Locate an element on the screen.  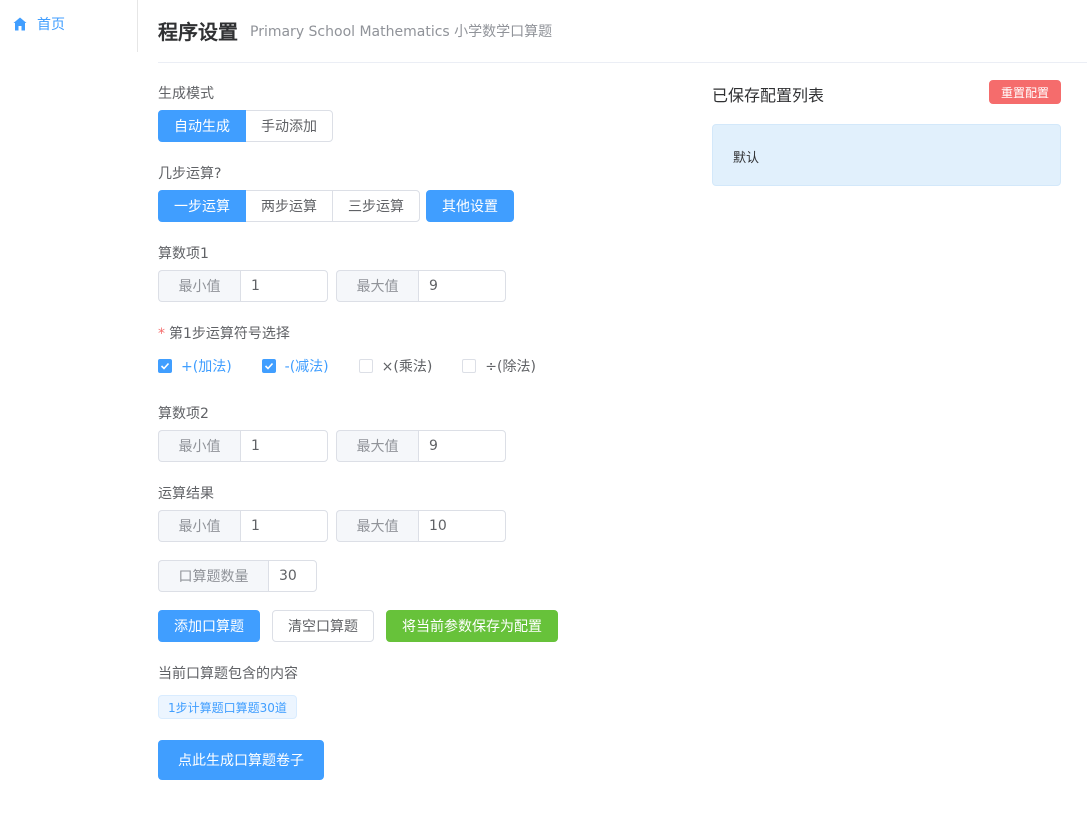
steps-one-button: 一步运算 is located at coordinates (202, 206).